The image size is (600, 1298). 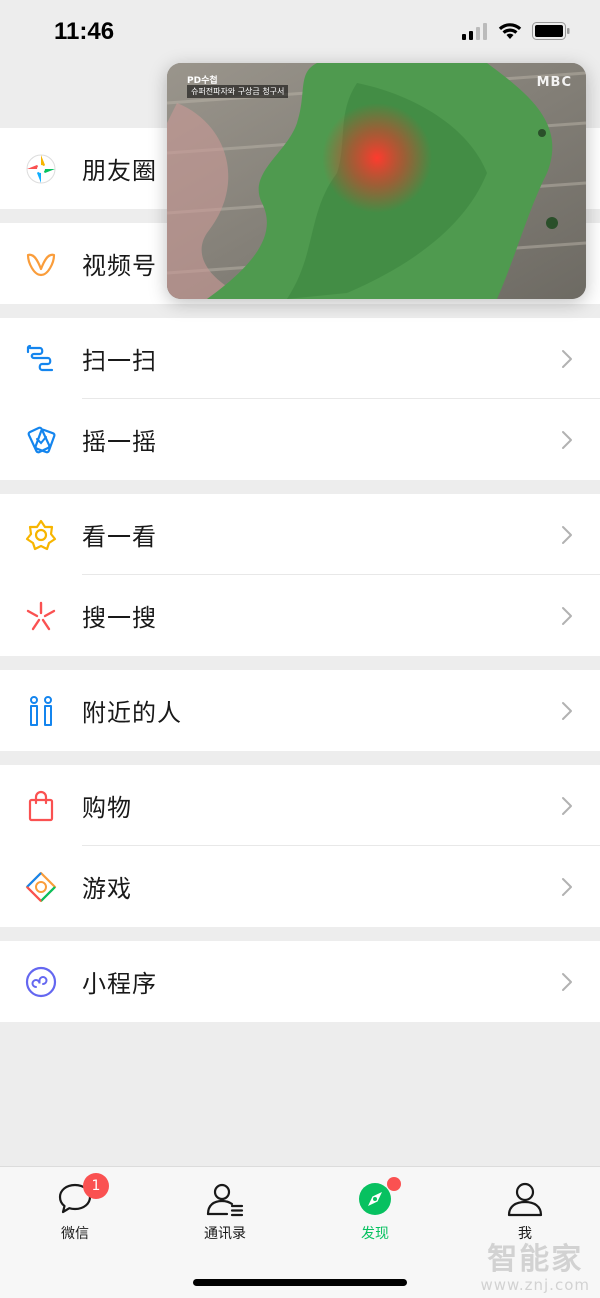 I want to click on menu-item-label: 摇一摇, so click(x=119, y=442).